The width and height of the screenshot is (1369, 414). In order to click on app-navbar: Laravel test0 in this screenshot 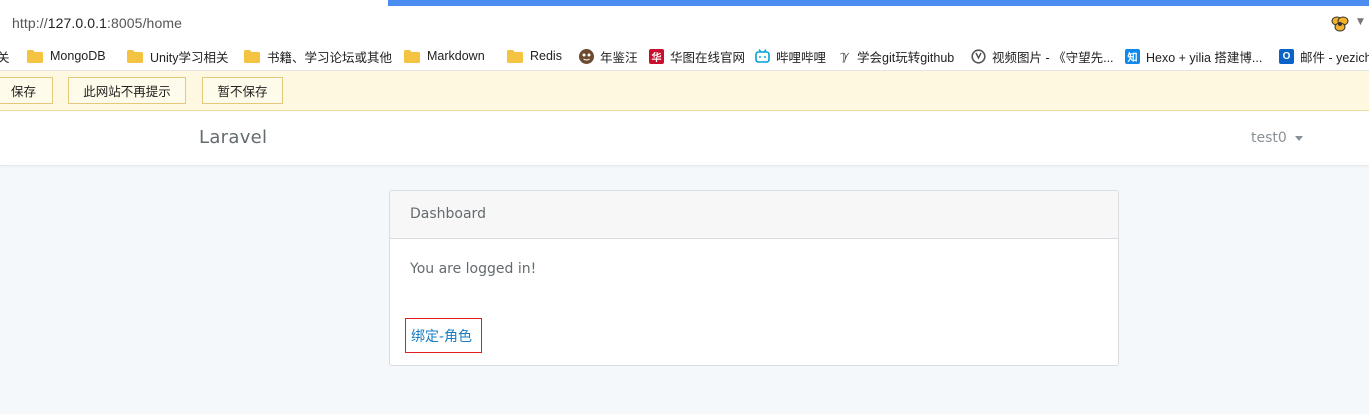, I will do `click(684, 138)`.